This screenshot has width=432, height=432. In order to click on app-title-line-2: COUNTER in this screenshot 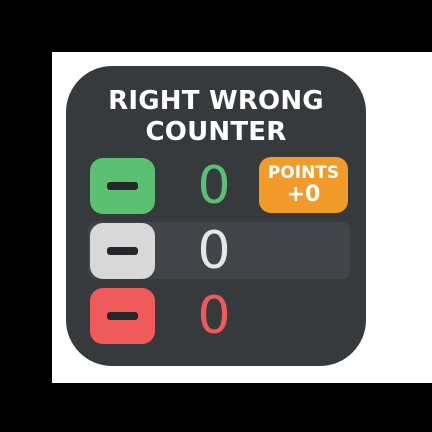, I will do `click(216, 132)`.